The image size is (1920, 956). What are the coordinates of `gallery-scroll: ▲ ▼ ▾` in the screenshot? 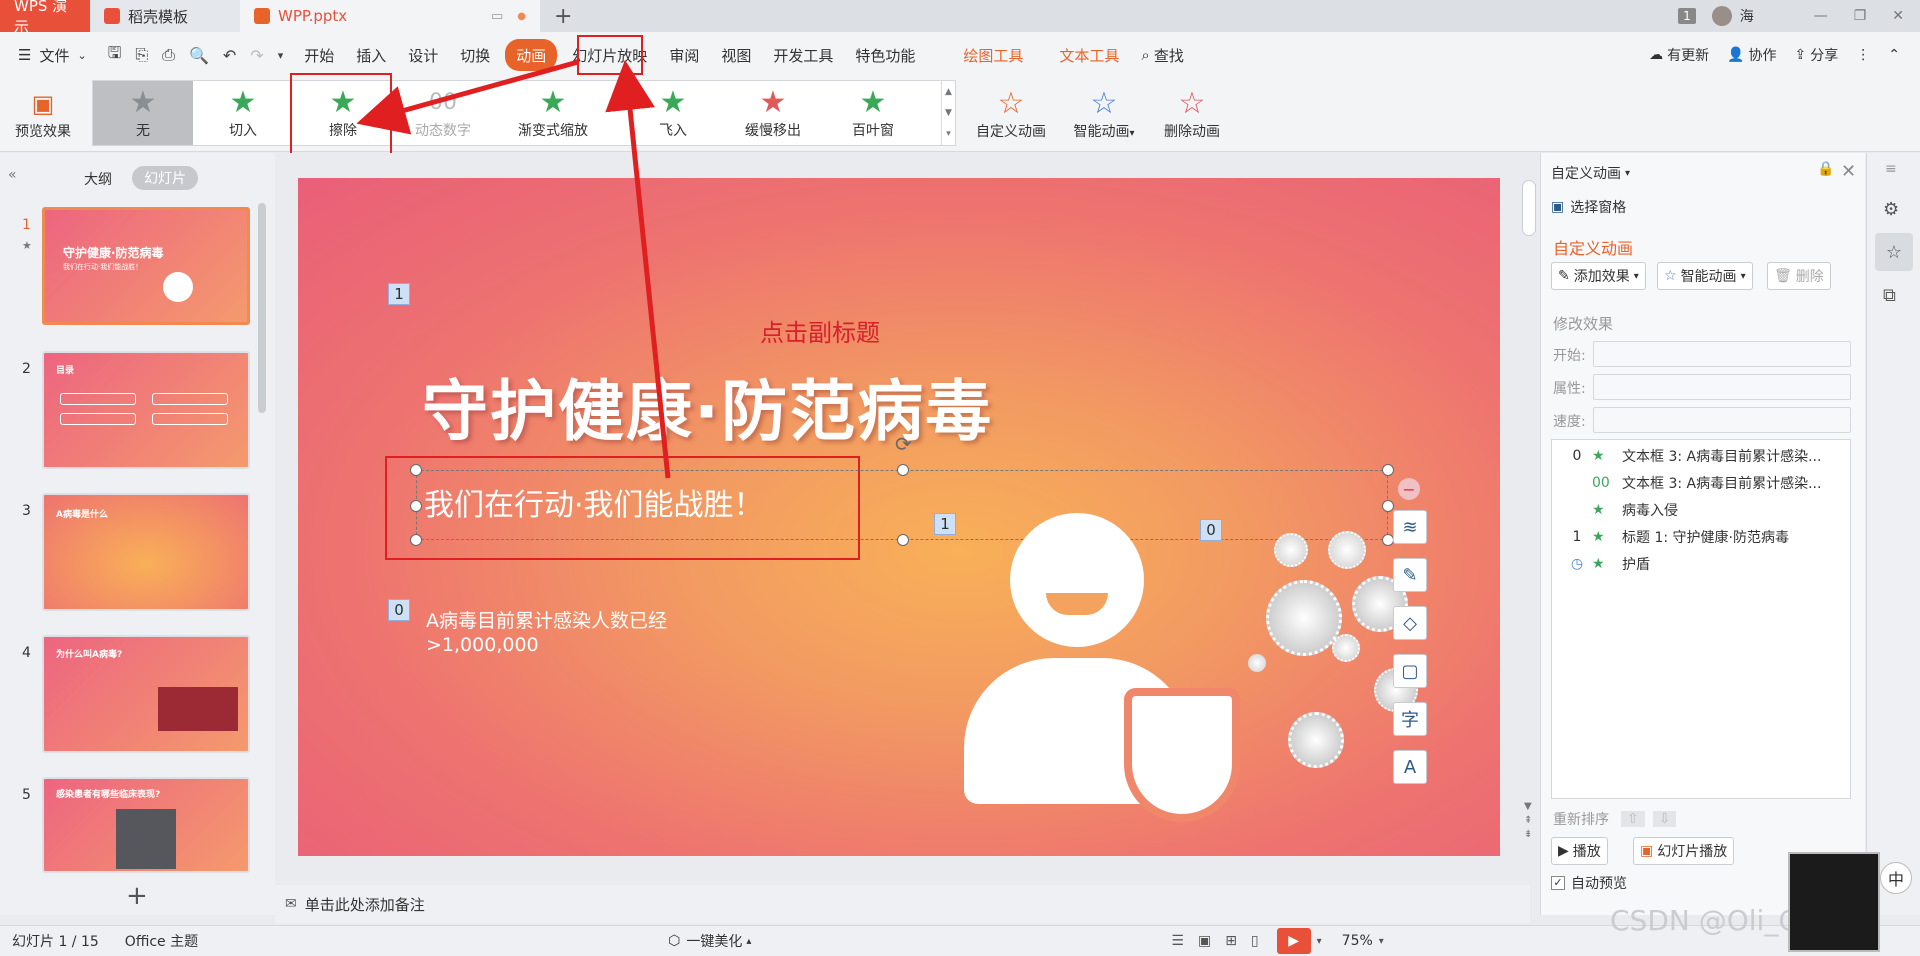 It's located at (948, 113).